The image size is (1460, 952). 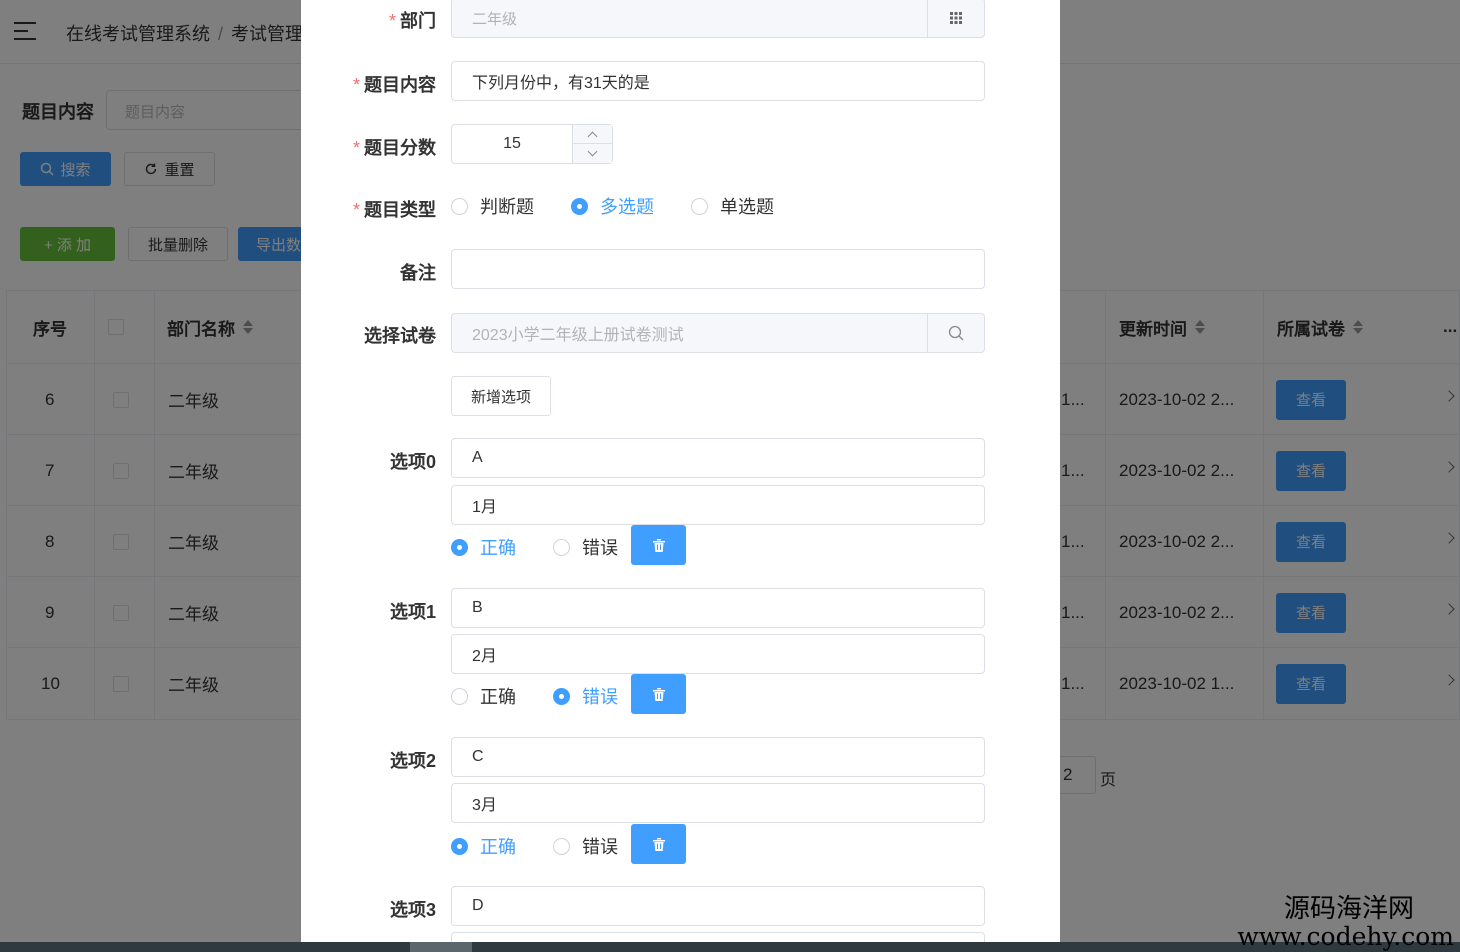 I want to click on watermark: 源码海洋网 www.codehy.com, so click(x=1345, y=922).